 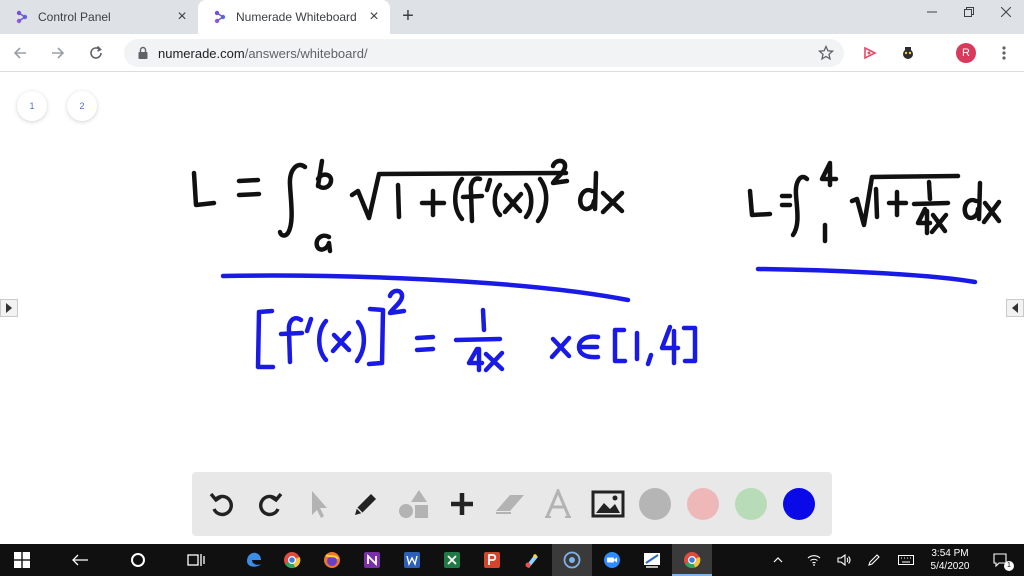 What do you see at coordinates (99, 17) in the screenshot?
I see `tab-control-panel: Control Panel ×` at bounding box center [99, 17].